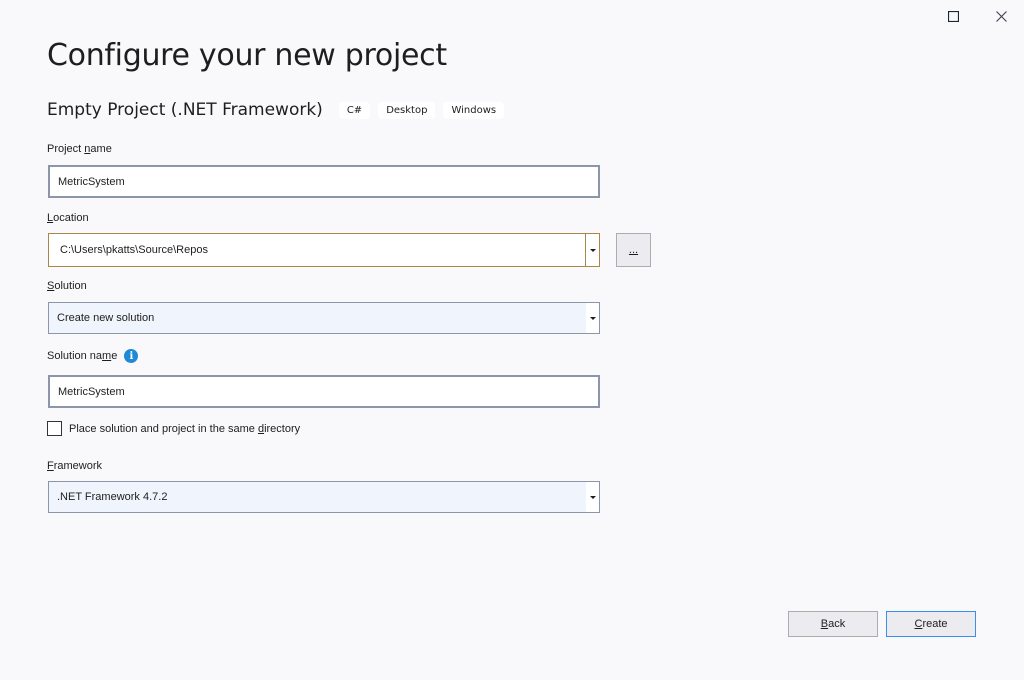  What do you see at coordinates (91, 181) in the screenshot?
I see `project-name-value: MetricSystem` at bounding box center [91, 181].